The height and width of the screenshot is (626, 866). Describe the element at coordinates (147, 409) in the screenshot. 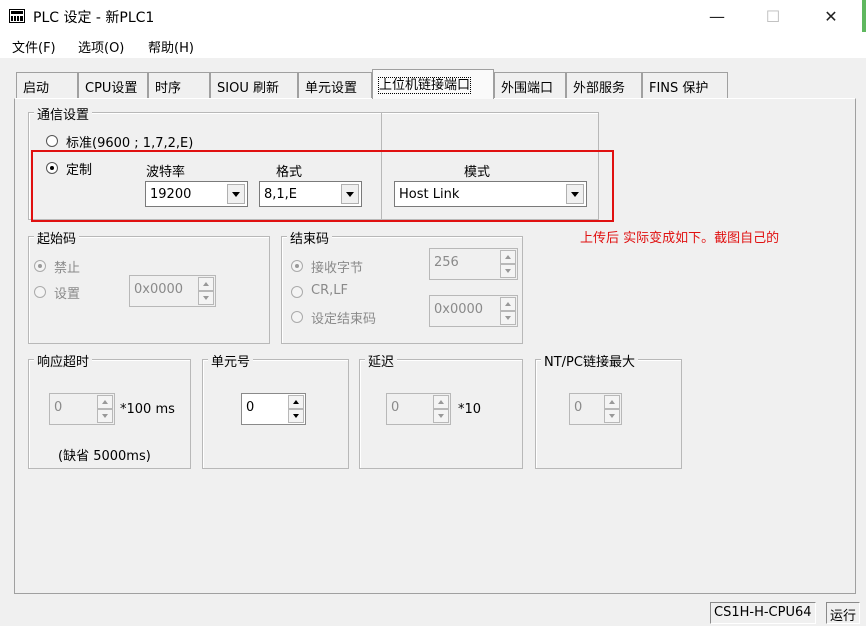

I see `response-timeout-unit: *100 ms` at that location.